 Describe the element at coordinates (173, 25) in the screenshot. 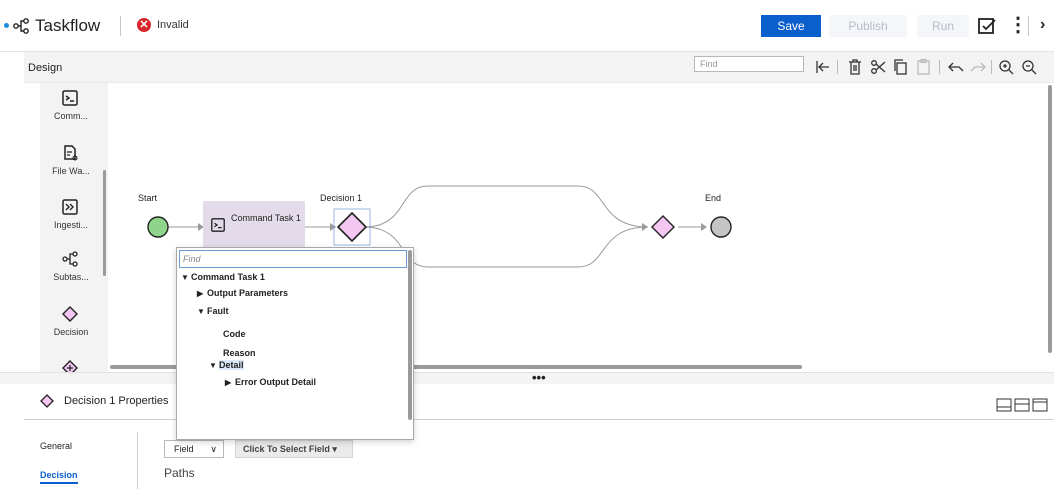

I see `status-text: Invalid` at that location.